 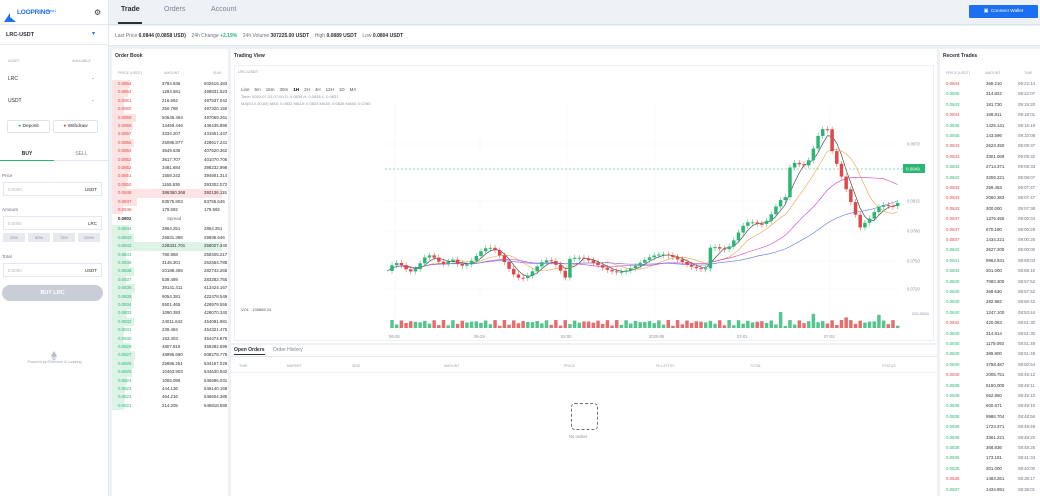 I want to click on bid-row: 0.0824 1065.096 545696.031, so click(x=170, y=380).